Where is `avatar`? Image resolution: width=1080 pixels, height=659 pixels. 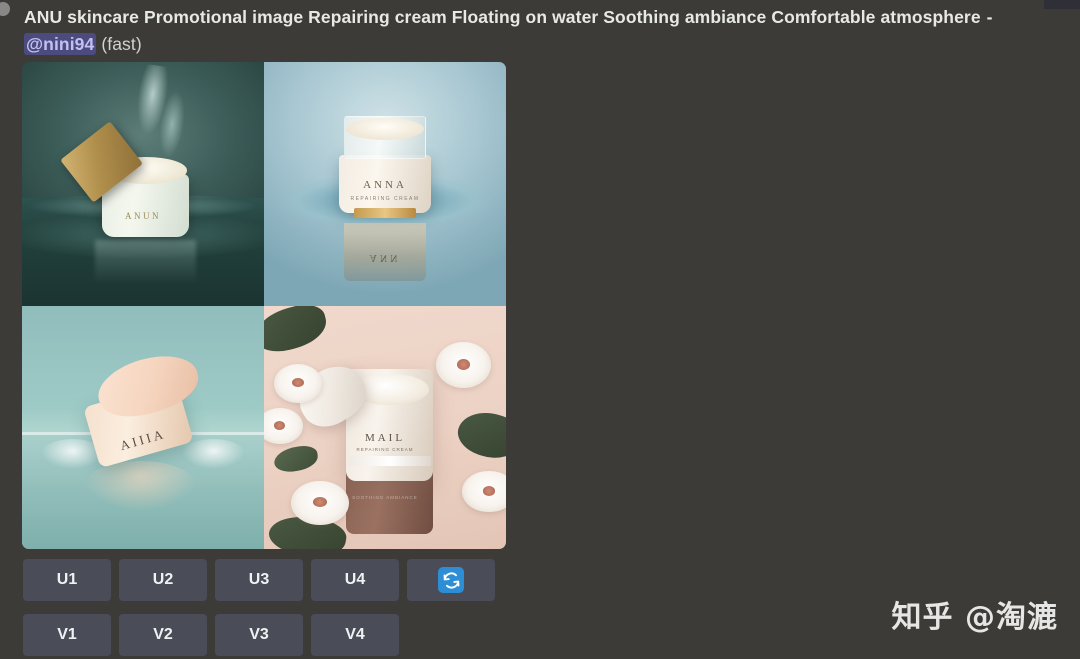 avatar is located at coordinates (5, 9).